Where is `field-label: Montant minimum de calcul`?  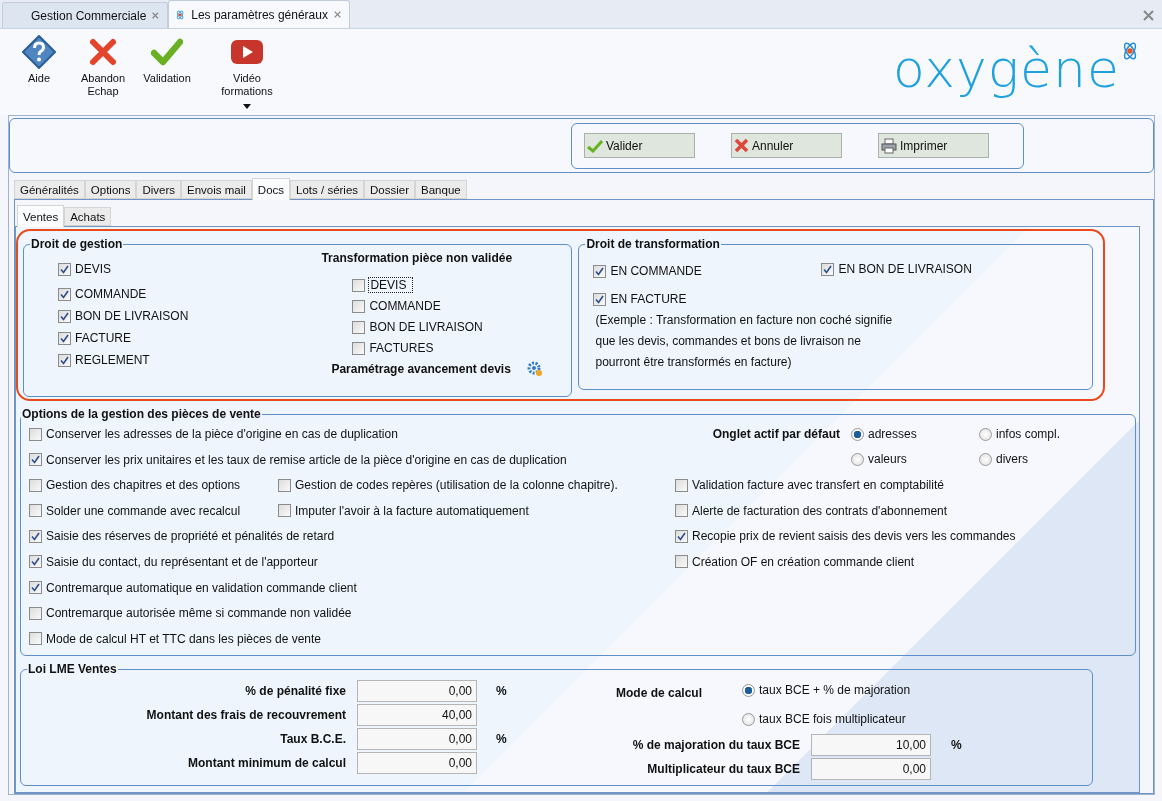
field-label: Montant minimum de calcul is located at coordinates (266, 763).